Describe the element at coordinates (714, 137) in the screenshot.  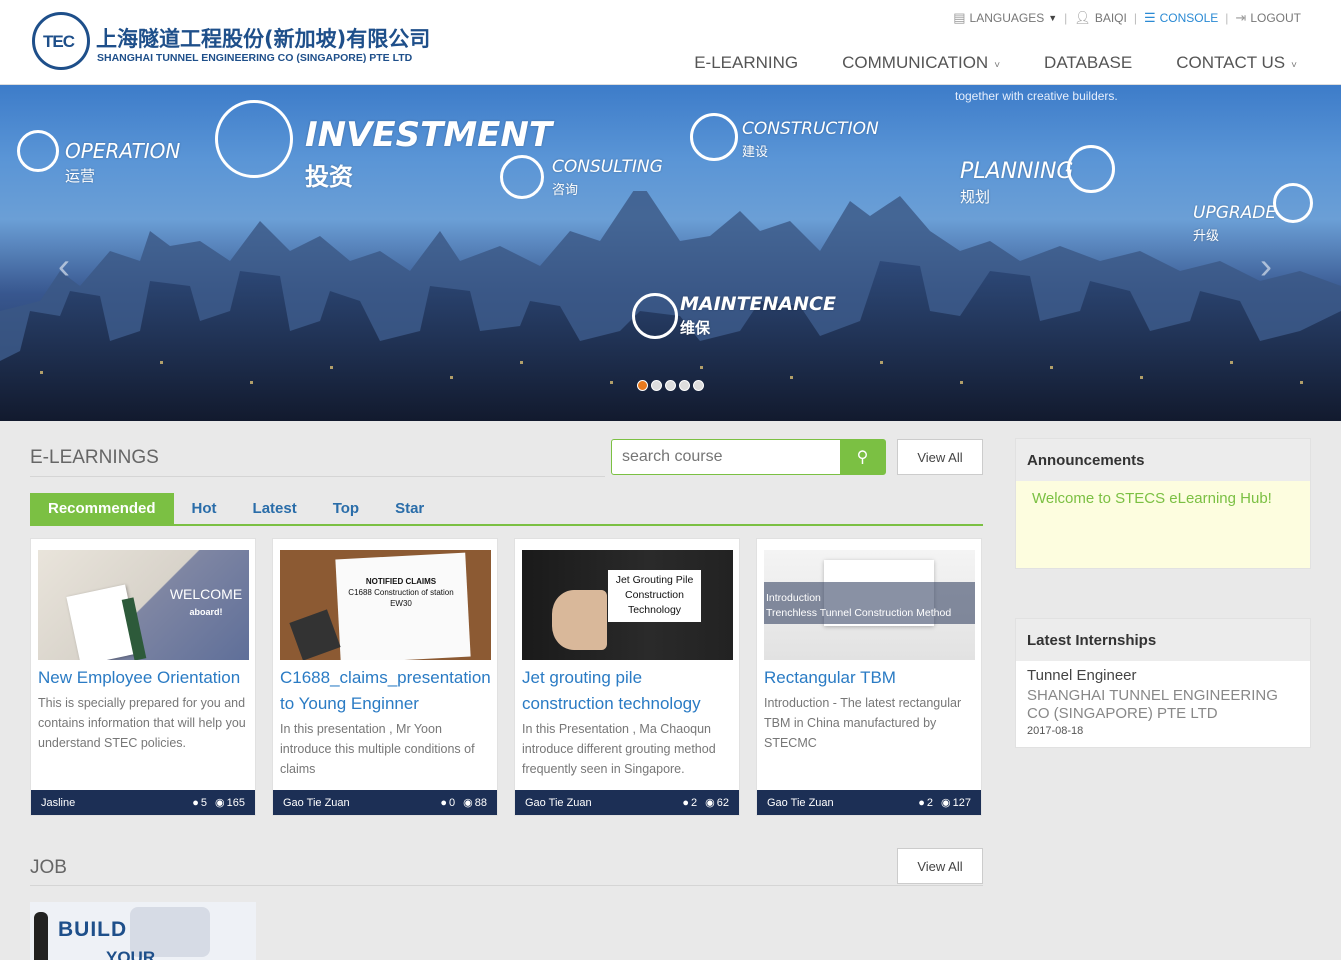
I see `crane-icon` at that location.